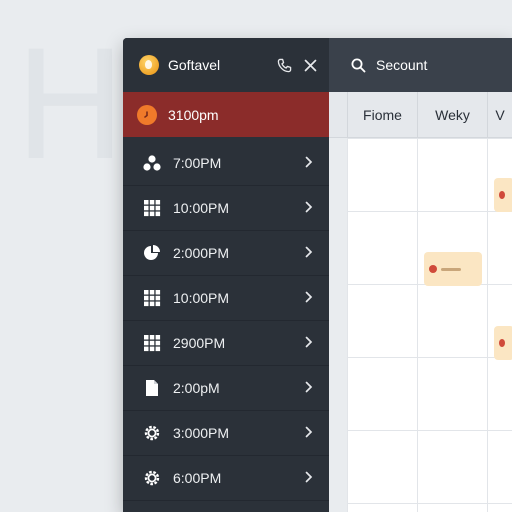 The image size is (512, 512). I want to click on tab-weekly: Weky, so click(452, 115).